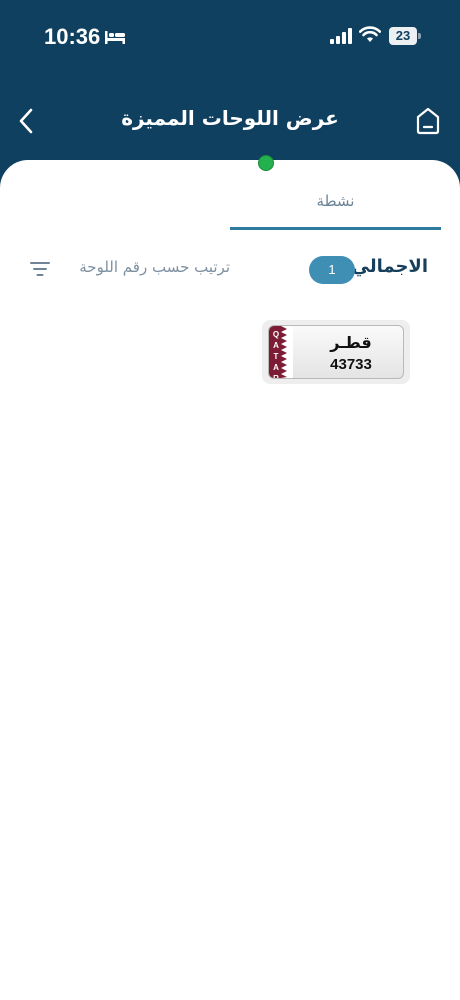 This screenshot has height=1000, width=460. What do you see at coordinates (335, 228) in the screenshot?
I see `tab-underline` at bounding box center [335, 228].